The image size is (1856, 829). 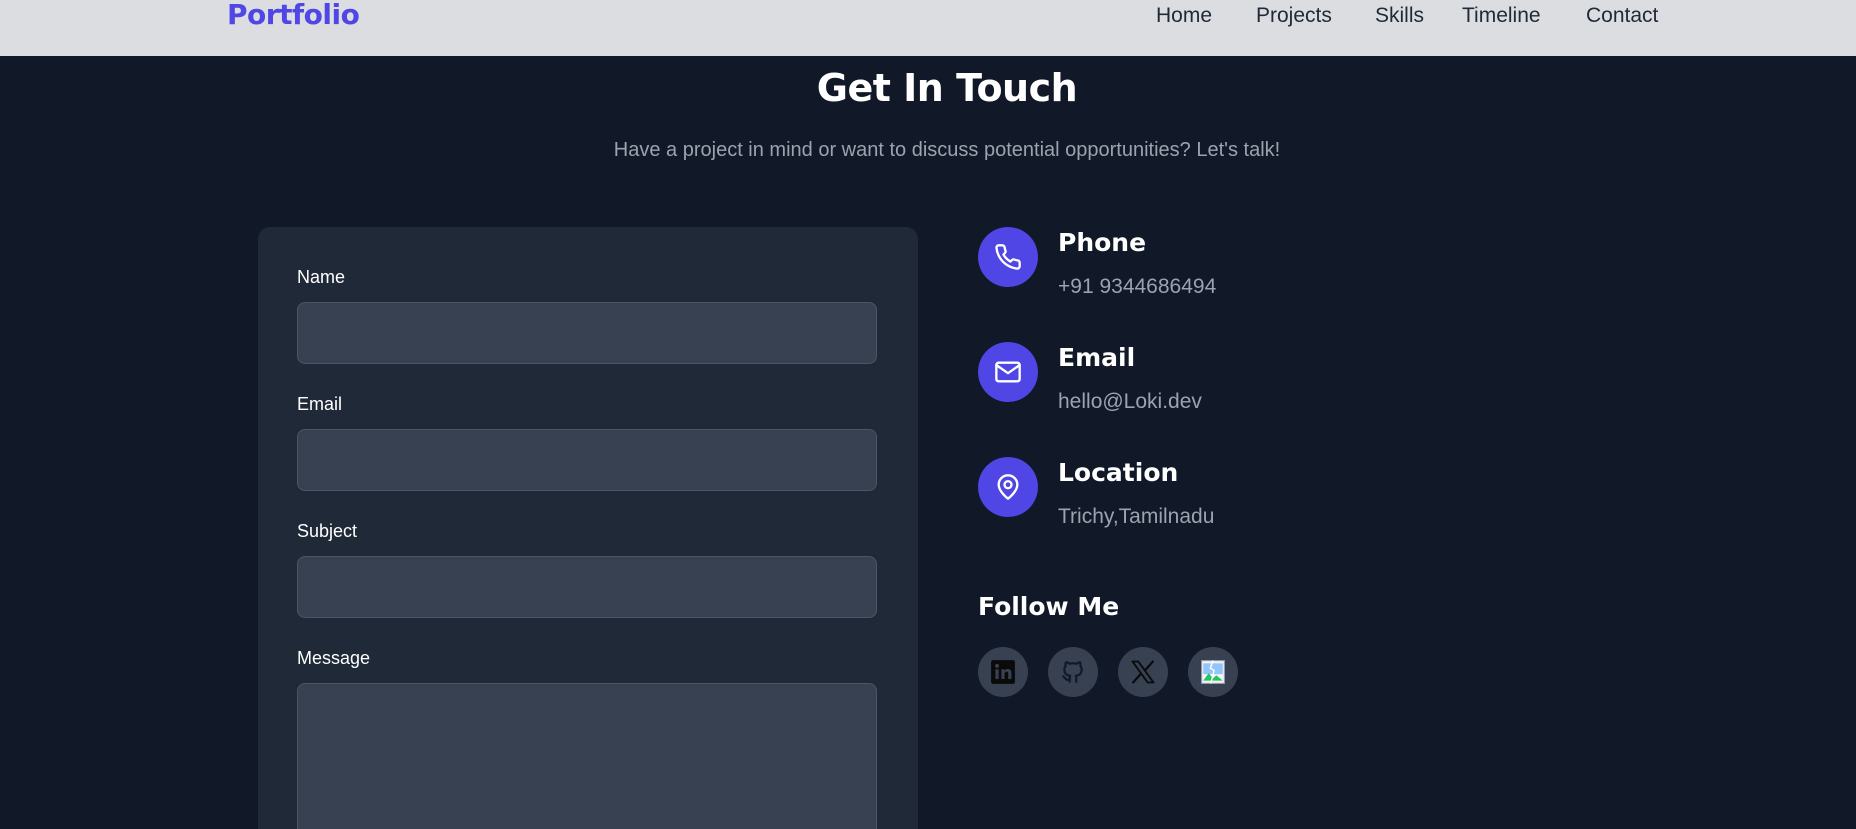 I want to click on email-input, so click(x=587, y=460).